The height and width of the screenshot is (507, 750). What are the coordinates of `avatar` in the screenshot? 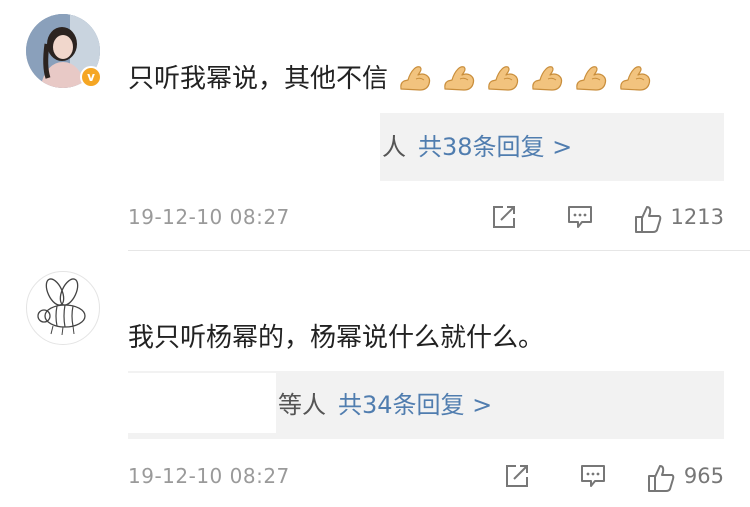 It's located at (63, 308).